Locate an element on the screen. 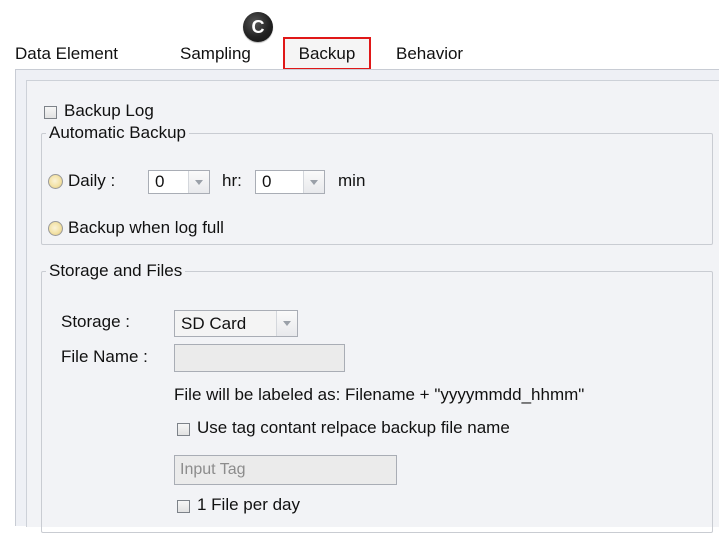  storage-label: Storage : is located at coordinates (95, 321).